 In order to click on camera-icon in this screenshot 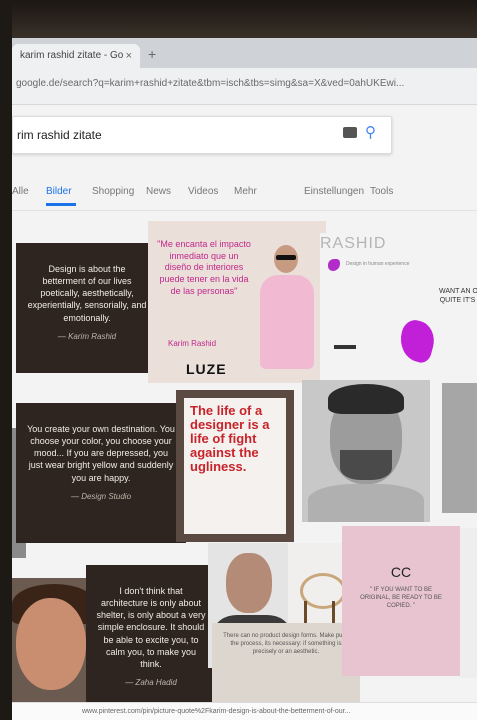, I will do `click(350, 132)`.